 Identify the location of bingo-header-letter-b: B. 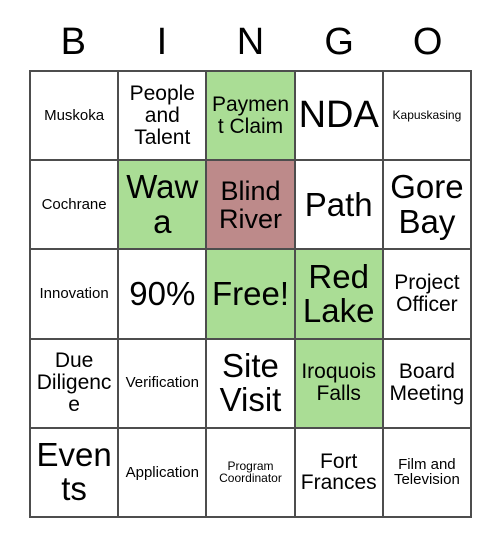
(73, 42).